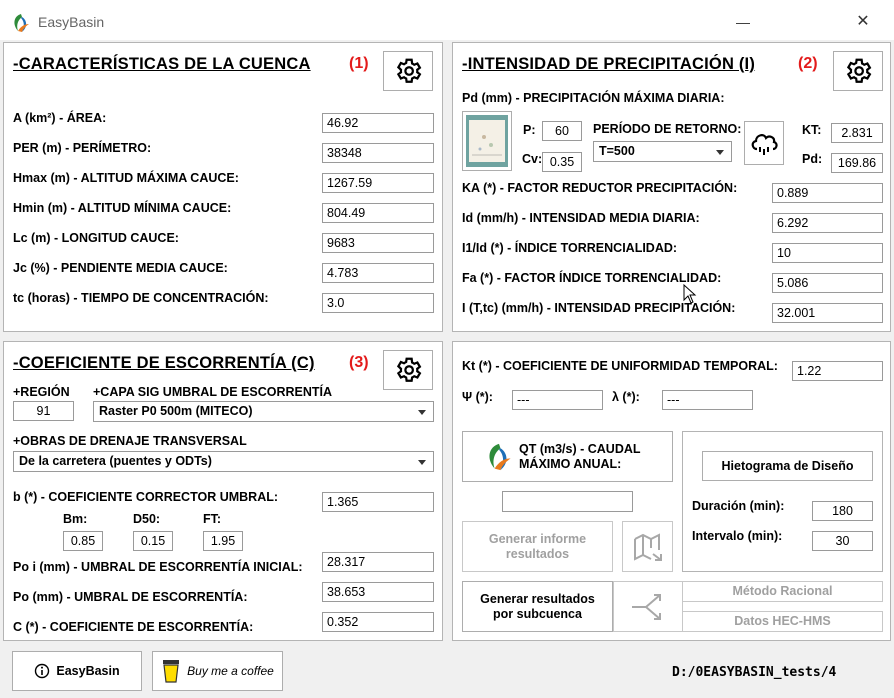 The height and width of the screenshot is (698, 894). Describe the element at coordinates (707, 400) in the screenshot. I see `lambda-field: ---` at that location.